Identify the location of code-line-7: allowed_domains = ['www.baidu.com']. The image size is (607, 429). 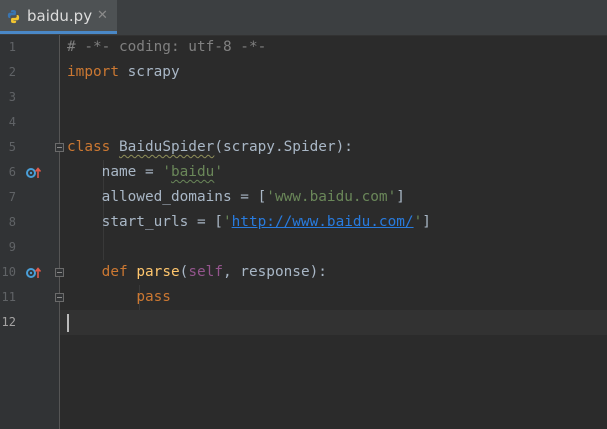
(236, 197).